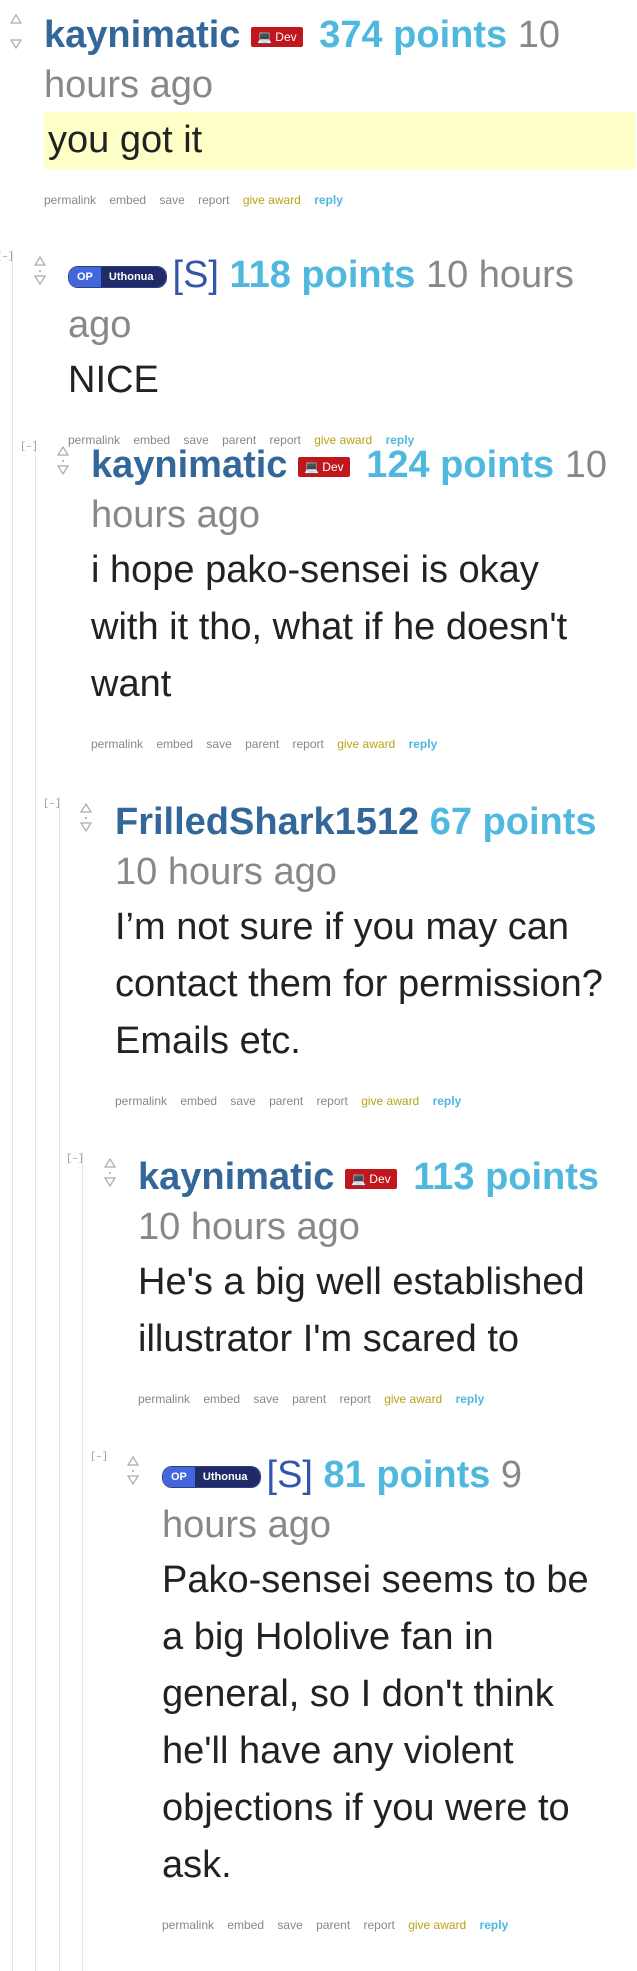 The height and width of the screenshot is (1971, 637). Describe the element at coordinates (267, 822) in the screenshot. I see `author-link: FrilledShark1512` at that location.